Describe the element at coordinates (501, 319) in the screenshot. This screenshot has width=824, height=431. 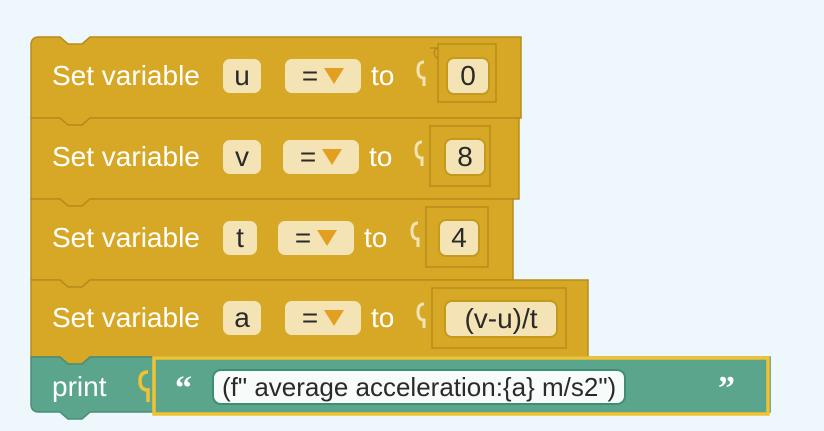
I see `value-expression-field: (v-u)/t` at that location.